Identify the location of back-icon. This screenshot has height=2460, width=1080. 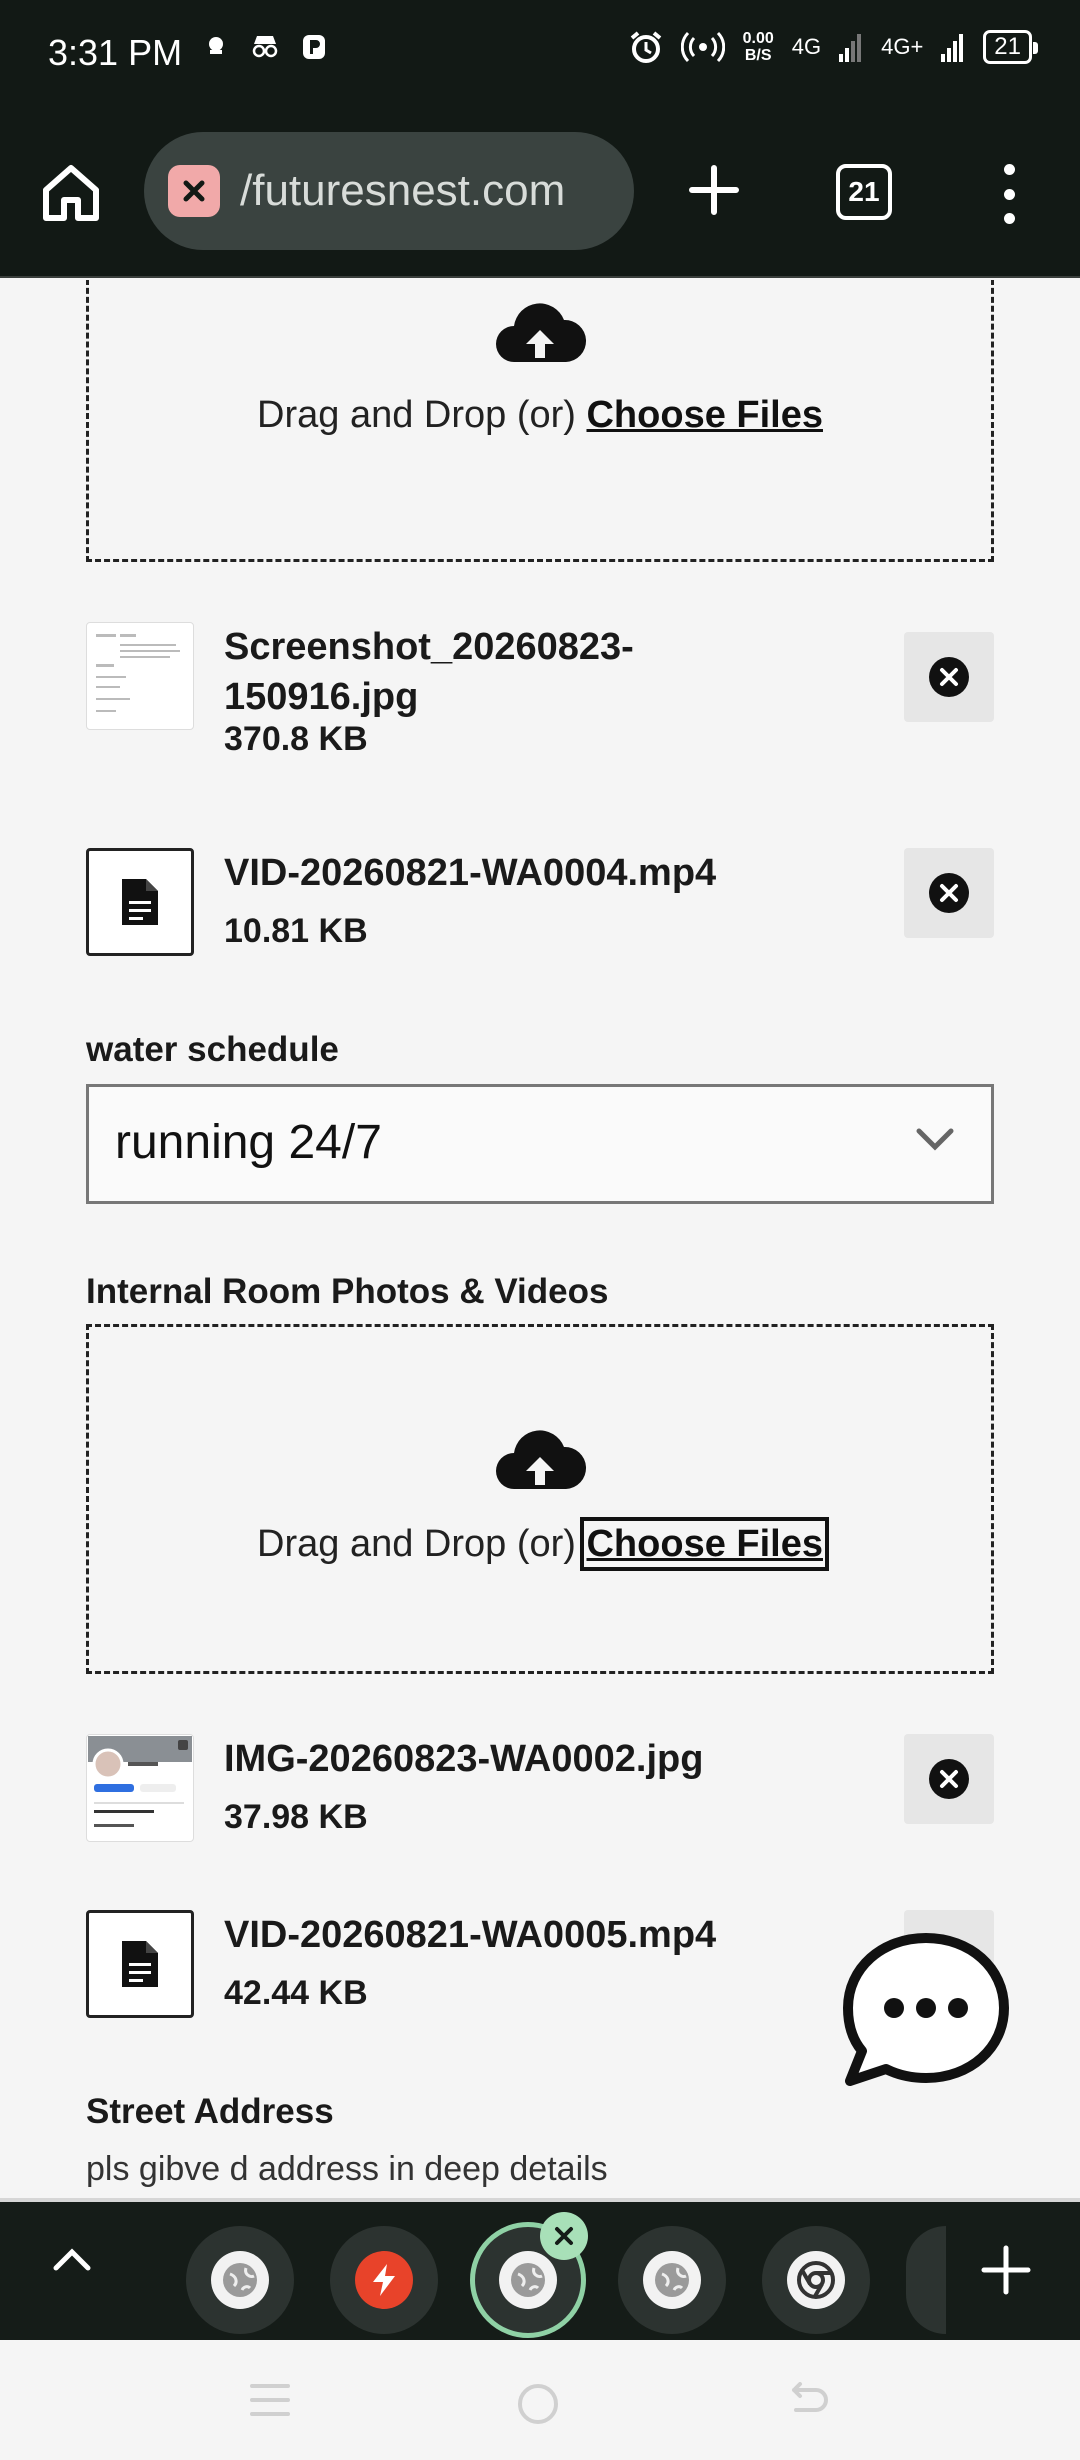
(808, 2402).